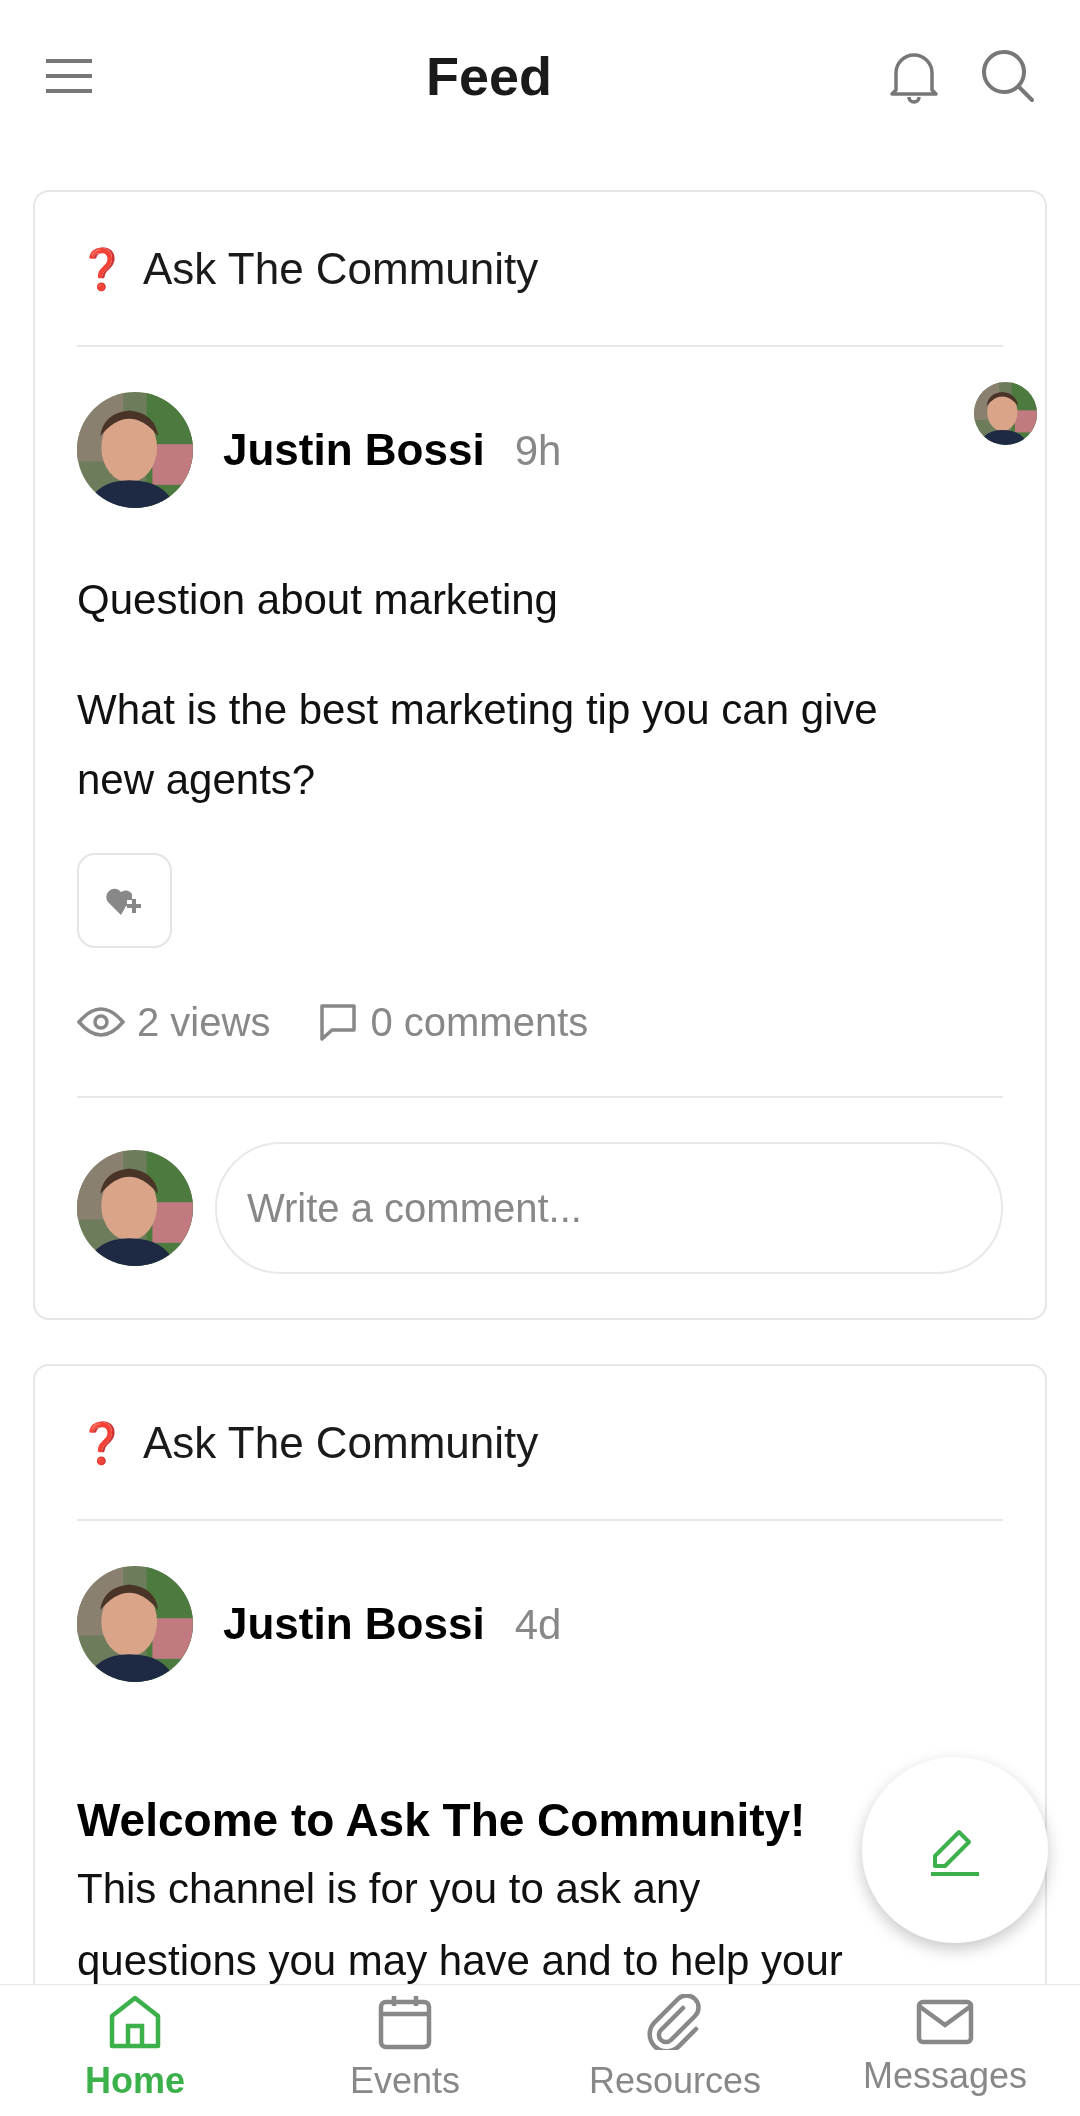 This screenshot has width=1080, height=2116. What do you see at coordinates (675, 2021) in the screenshot?
I see `paperclip-icon` at bounding box center [675, 2021].